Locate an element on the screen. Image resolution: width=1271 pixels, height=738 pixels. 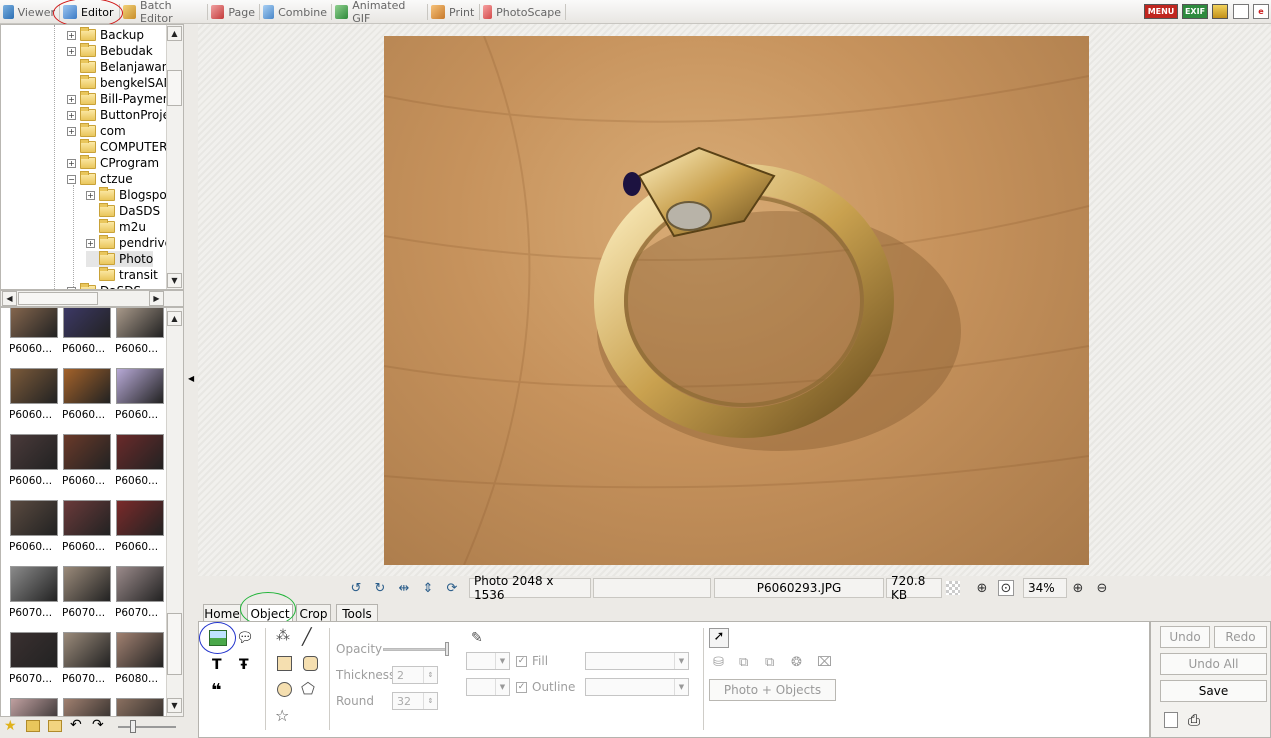
fill-style-select: ▼ is located at coordinates (488, 661).